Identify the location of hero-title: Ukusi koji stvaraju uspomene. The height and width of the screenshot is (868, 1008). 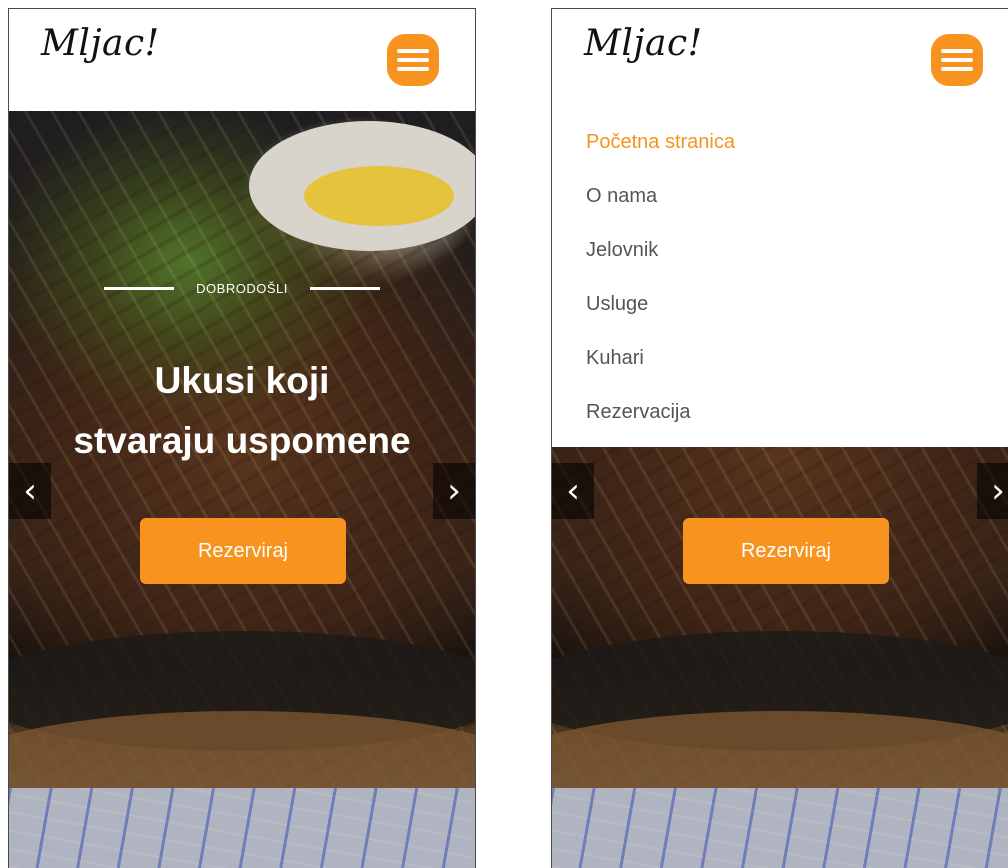
(242, 411).